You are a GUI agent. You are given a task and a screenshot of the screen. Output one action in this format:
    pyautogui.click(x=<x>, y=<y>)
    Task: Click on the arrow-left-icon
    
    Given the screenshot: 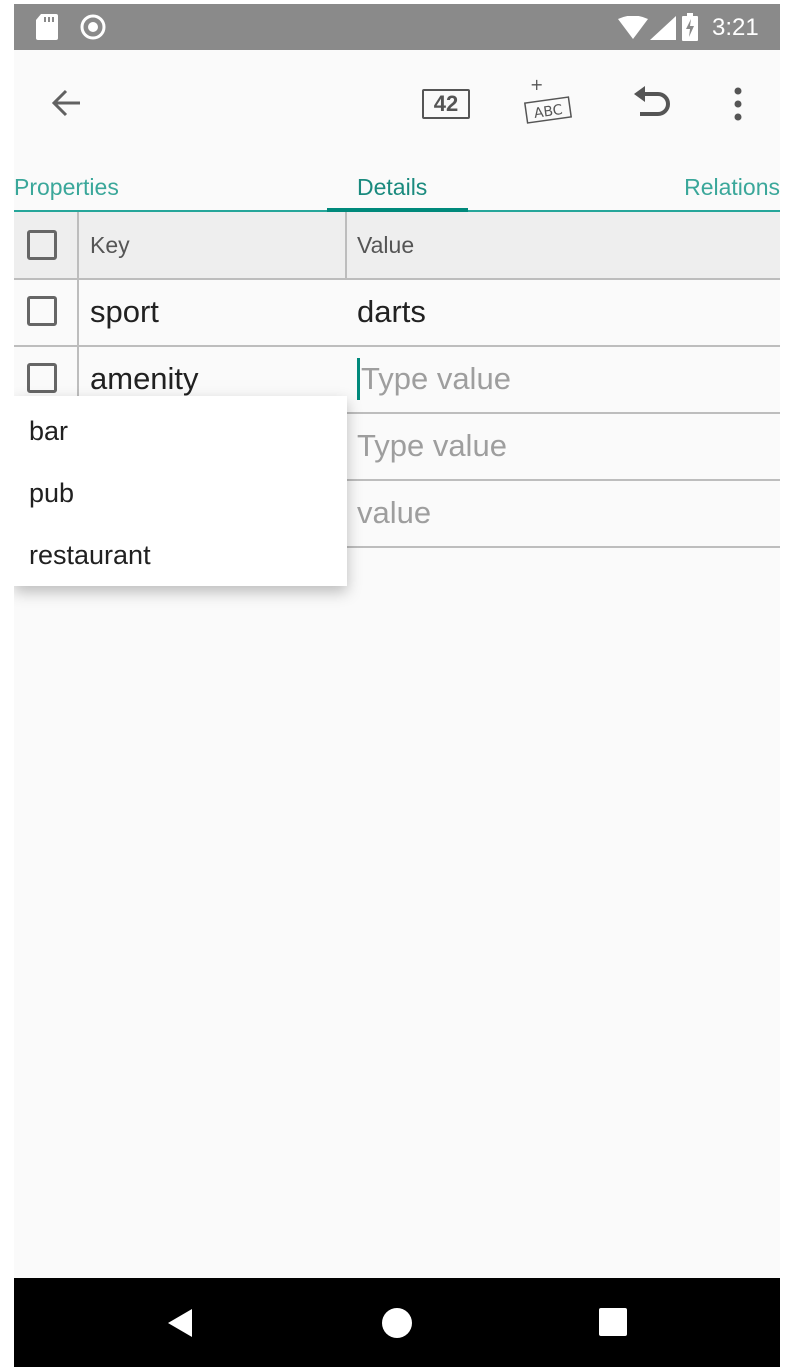 What is the action you would take?
    pyautogui.click(x=67, y=103)
    